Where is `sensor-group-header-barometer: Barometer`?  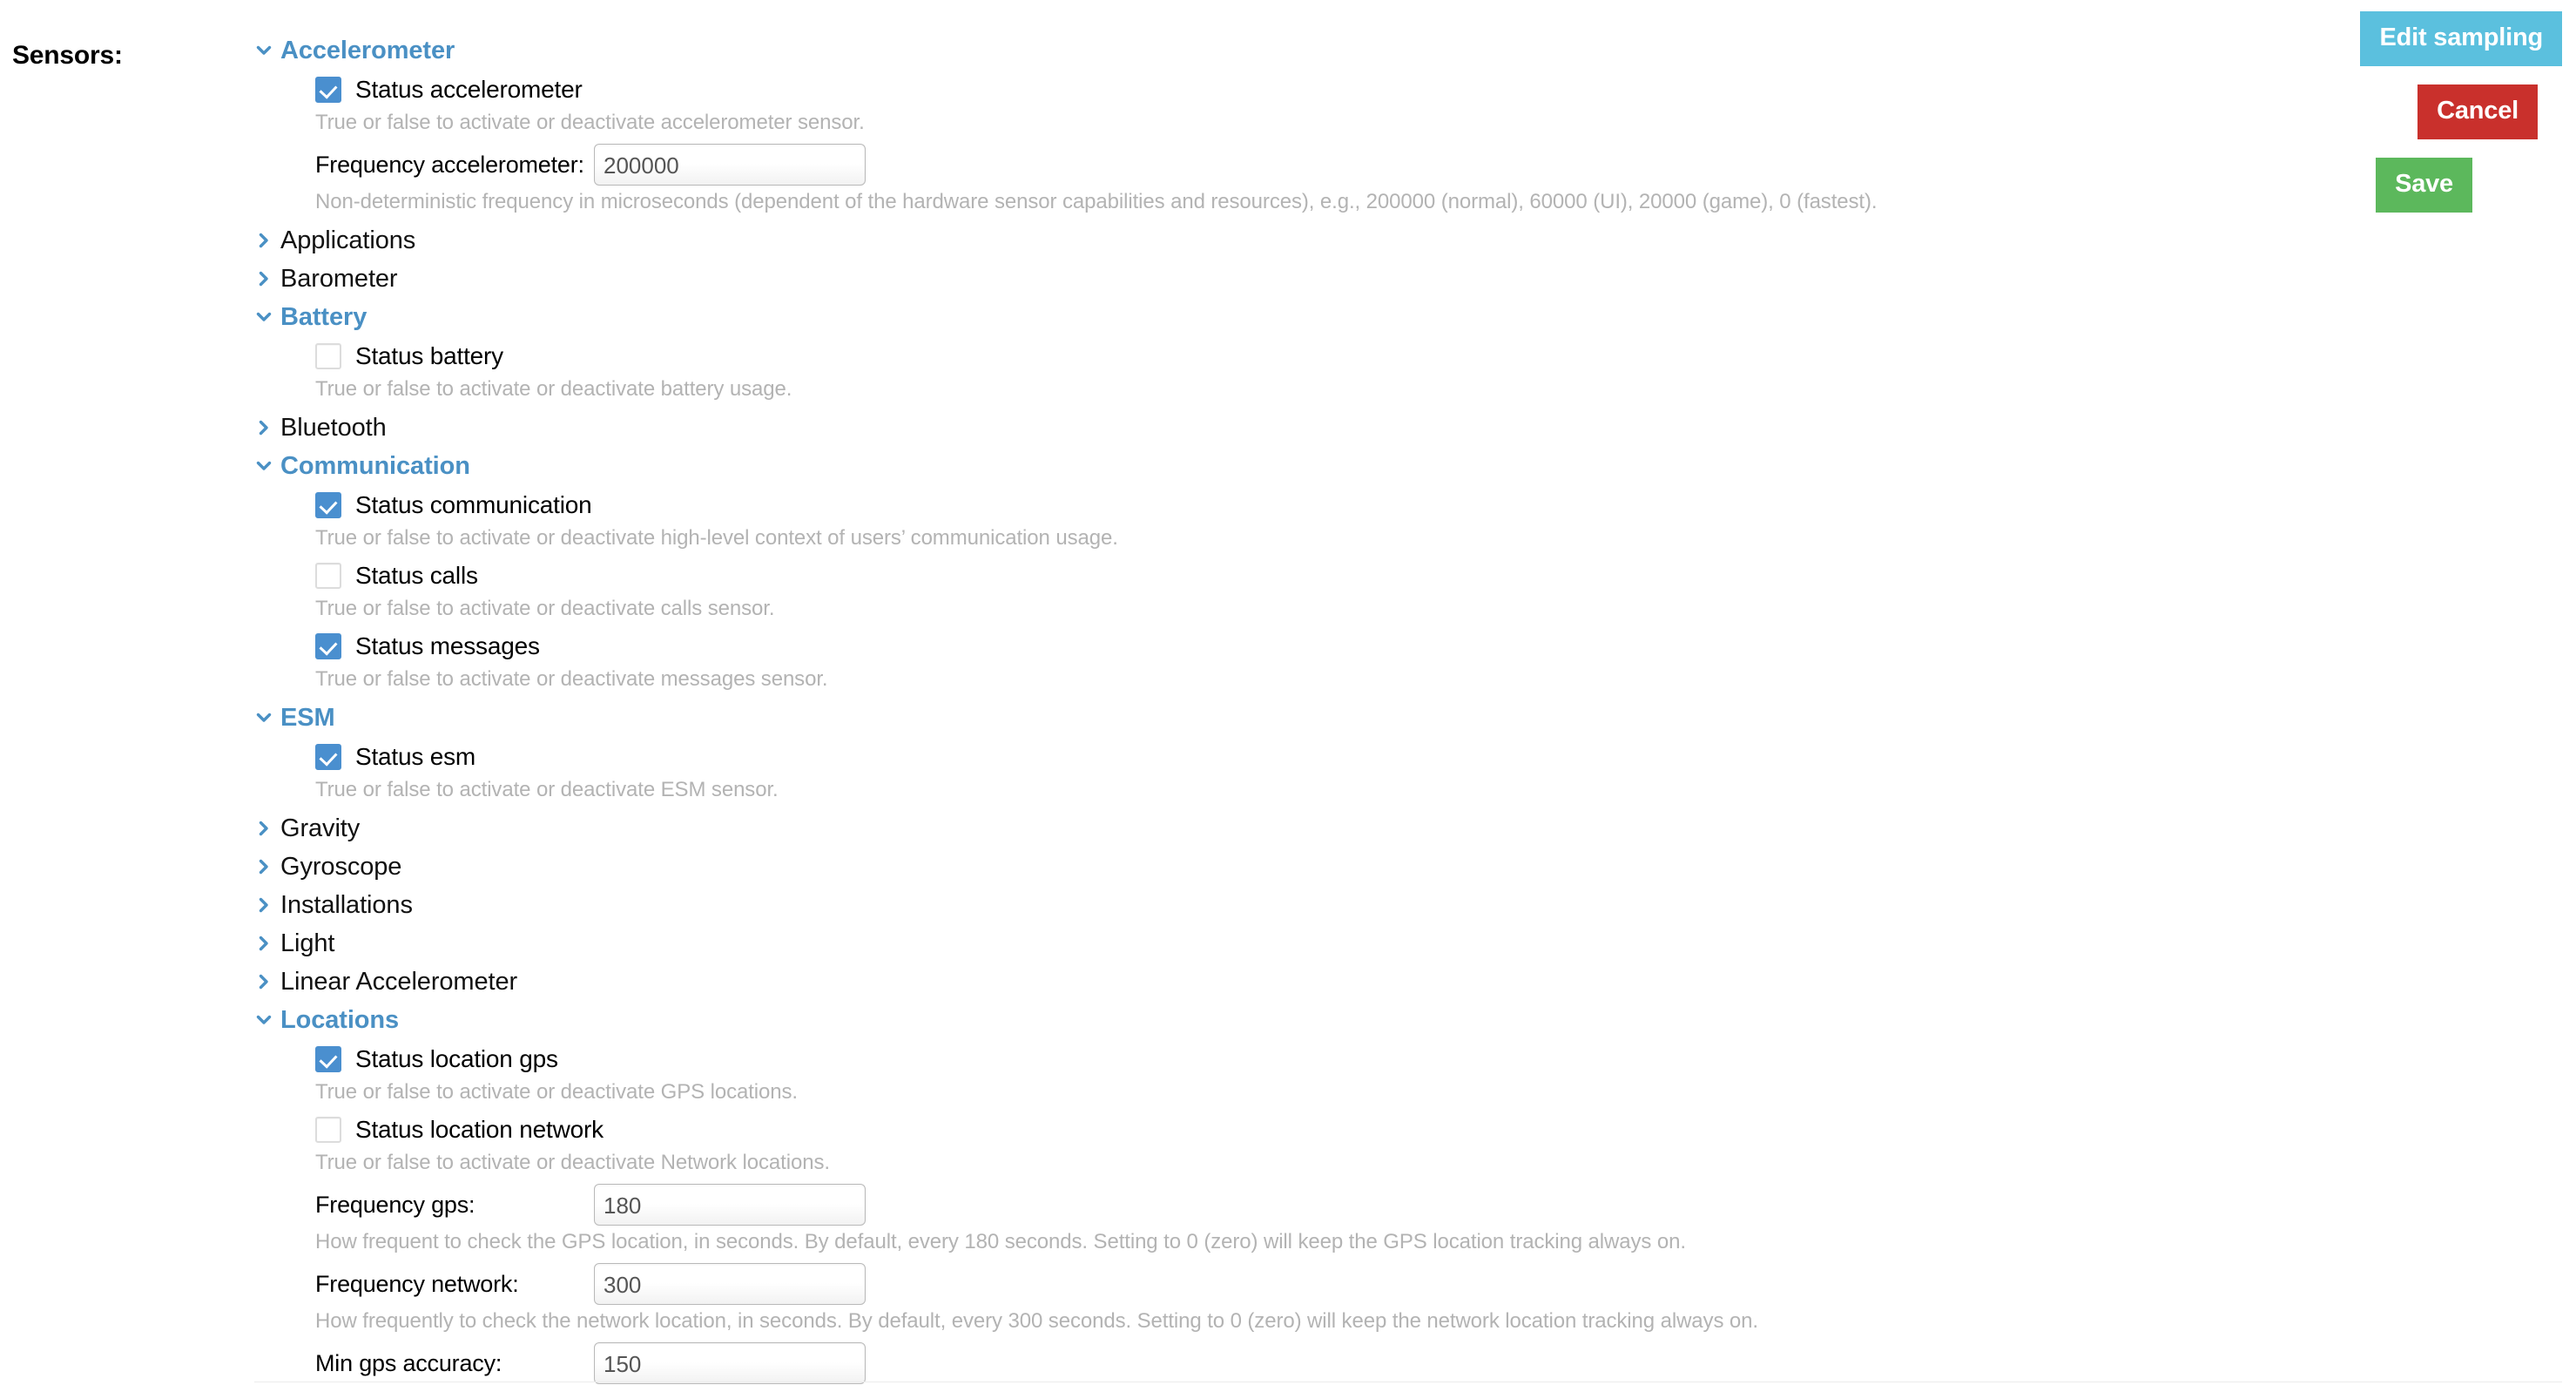 sensor-group-header-barometer: Barometer is located at coordinates (1282, 279).